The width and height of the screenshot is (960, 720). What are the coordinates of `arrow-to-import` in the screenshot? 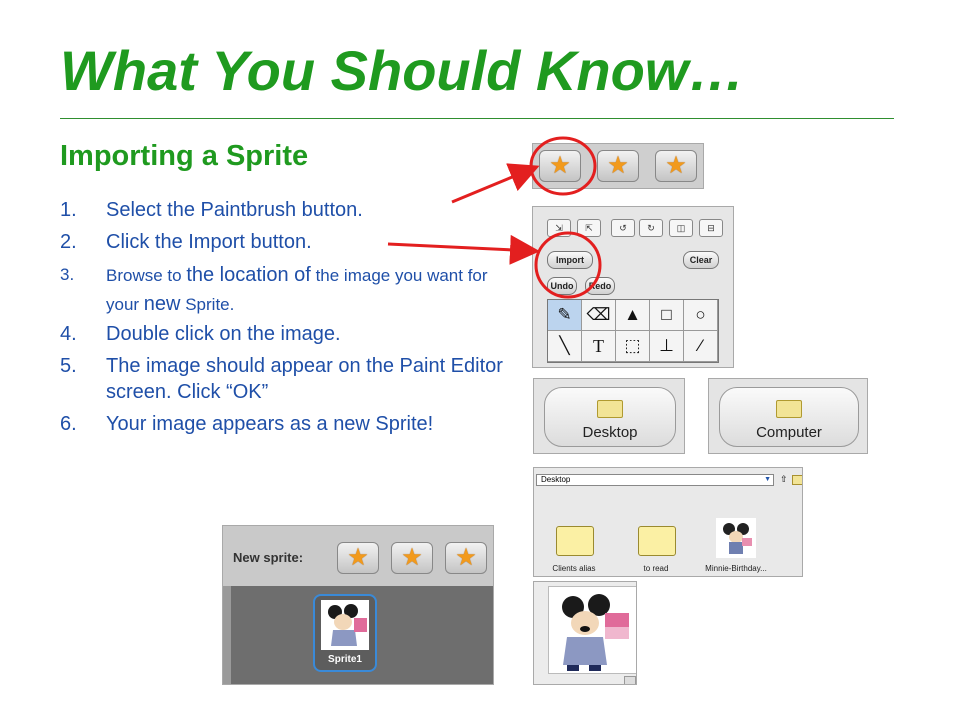 It's located at (463, 249).